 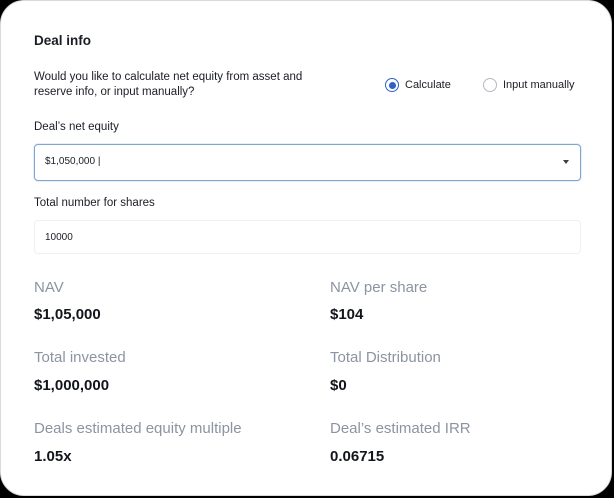 I want to click on total-distribution-value: $0, so click(x=338, y=385).